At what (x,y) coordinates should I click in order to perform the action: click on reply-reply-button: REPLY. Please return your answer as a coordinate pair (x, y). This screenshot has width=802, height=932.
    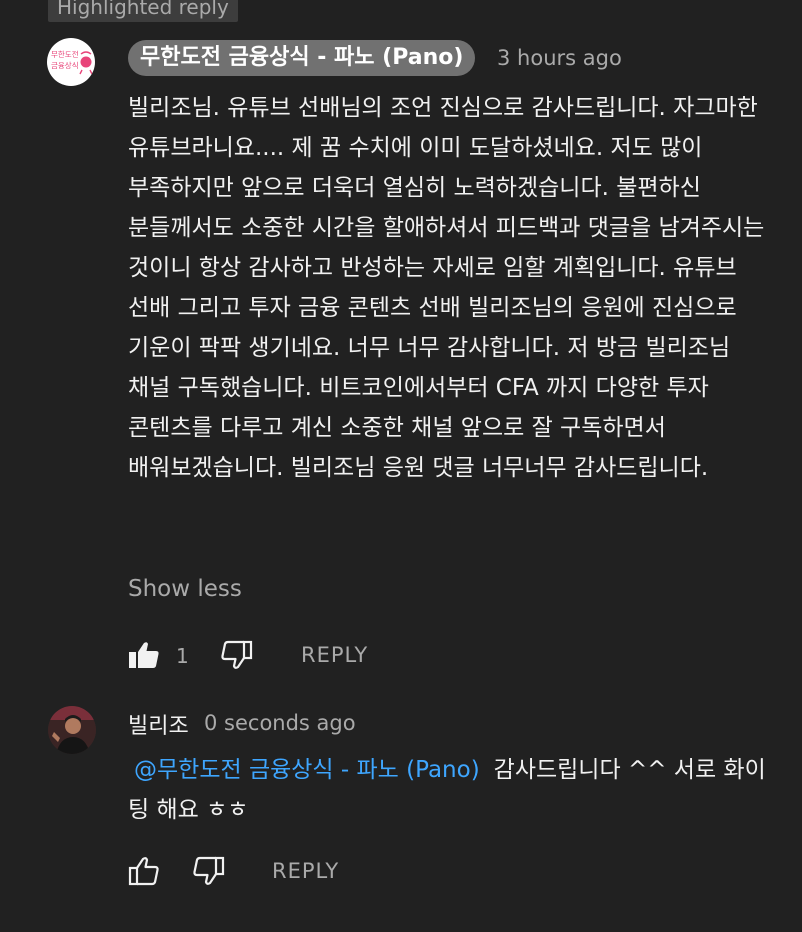
    Looking at the image, I should click on (305, 871).